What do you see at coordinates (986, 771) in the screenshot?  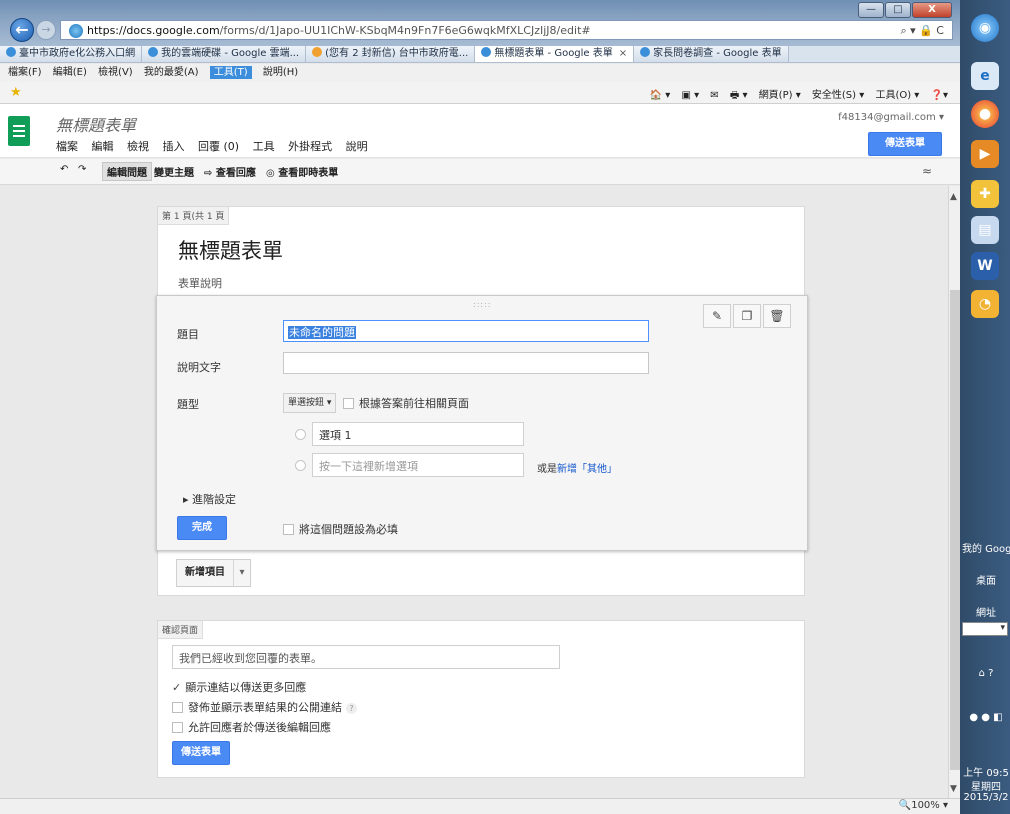 I see `clock-time: 上午 09:5` at bounding box center [986, 771].